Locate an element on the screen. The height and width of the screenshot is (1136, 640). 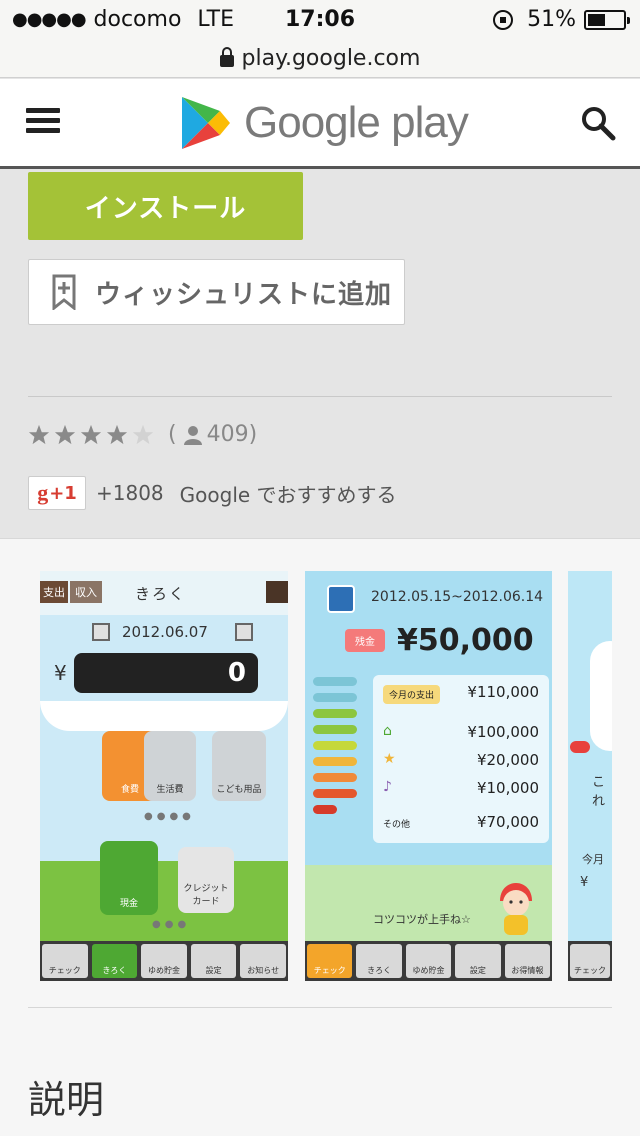
ok-tab is located at coordinates (277, 592).